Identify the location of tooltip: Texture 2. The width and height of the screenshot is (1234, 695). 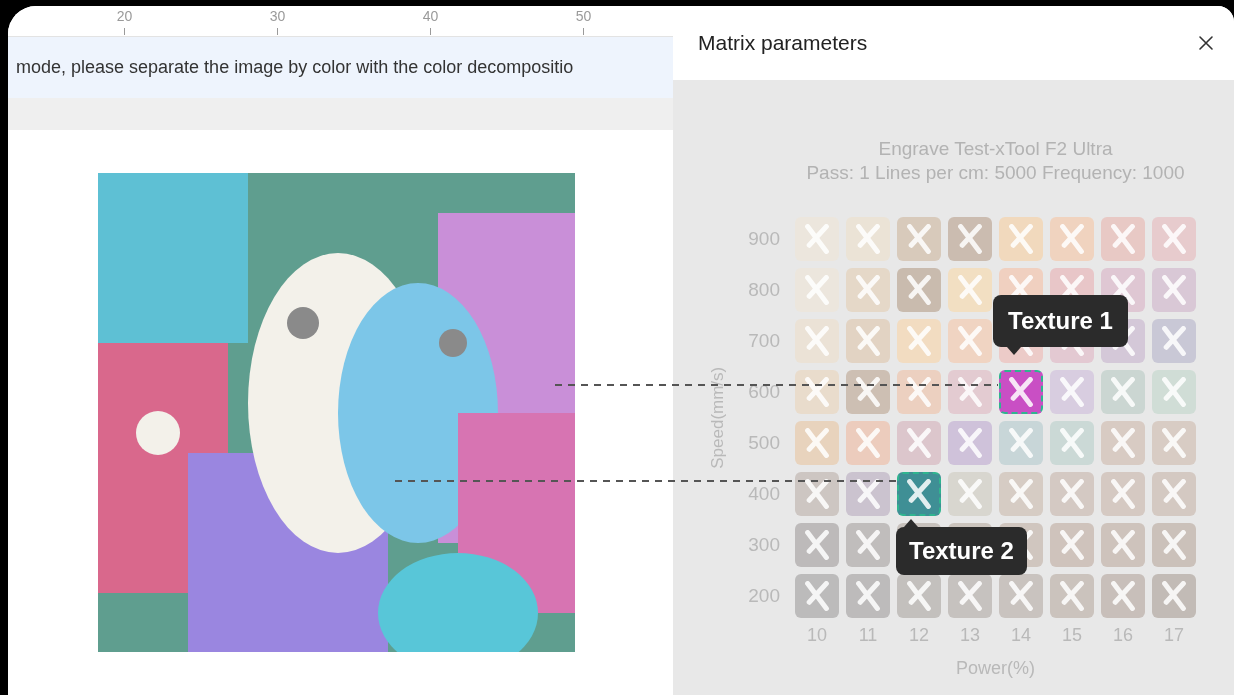
(961, 551).